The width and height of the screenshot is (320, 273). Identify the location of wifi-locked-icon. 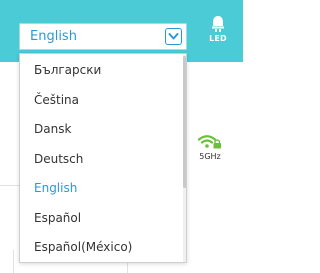
(209, 142).